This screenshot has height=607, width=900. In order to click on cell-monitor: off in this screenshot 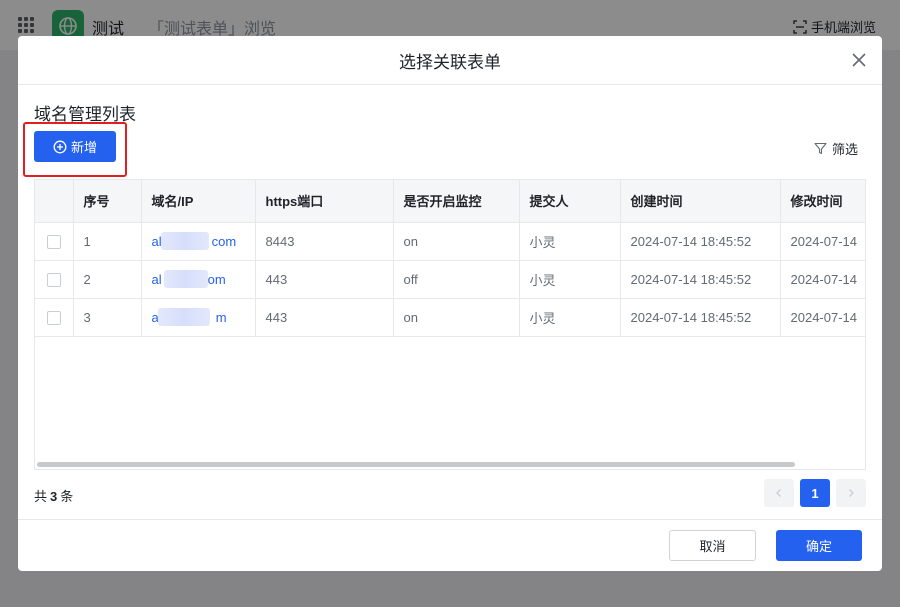, I will do `click(456, 279)`.